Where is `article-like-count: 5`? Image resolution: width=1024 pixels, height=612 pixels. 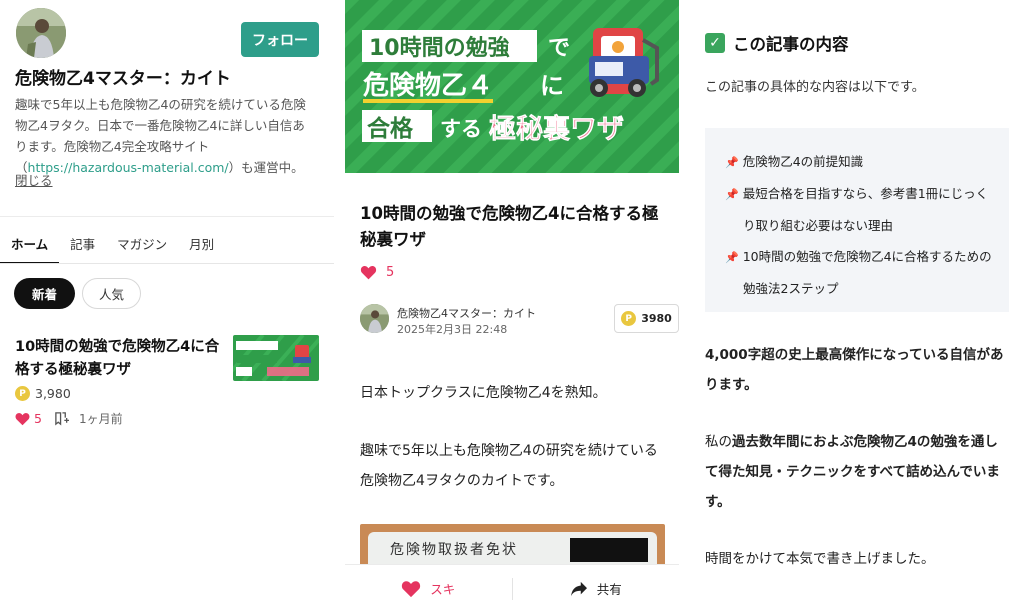
article-like-count: 5 is located at coordinates (390, 272).